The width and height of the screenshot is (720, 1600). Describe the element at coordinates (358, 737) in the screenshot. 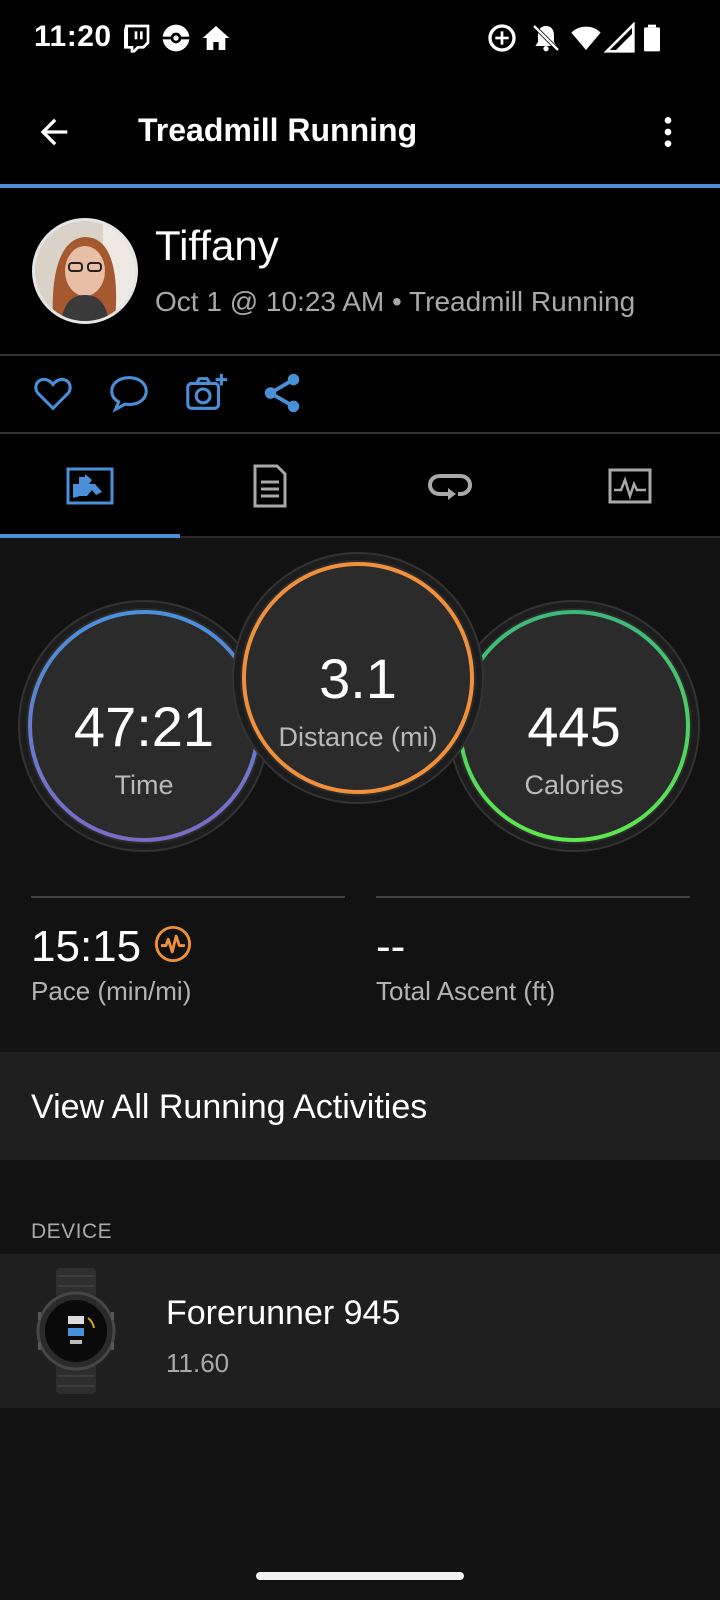

I see `distance-label: Distance (mi)` at that location.